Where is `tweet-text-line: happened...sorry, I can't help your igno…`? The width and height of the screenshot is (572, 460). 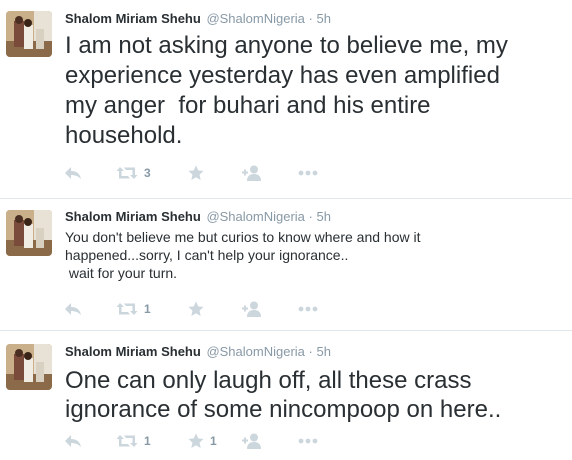
tweet-text-line: happened...sorry, I can't help your igno… is located at coordinates (207, 255).